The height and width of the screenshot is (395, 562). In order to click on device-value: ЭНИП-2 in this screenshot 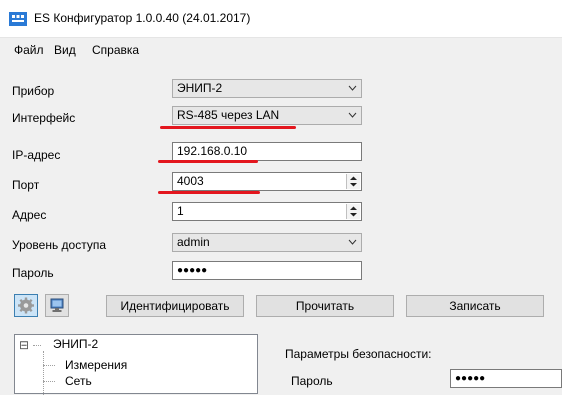, I will do `click(200, 88)`.